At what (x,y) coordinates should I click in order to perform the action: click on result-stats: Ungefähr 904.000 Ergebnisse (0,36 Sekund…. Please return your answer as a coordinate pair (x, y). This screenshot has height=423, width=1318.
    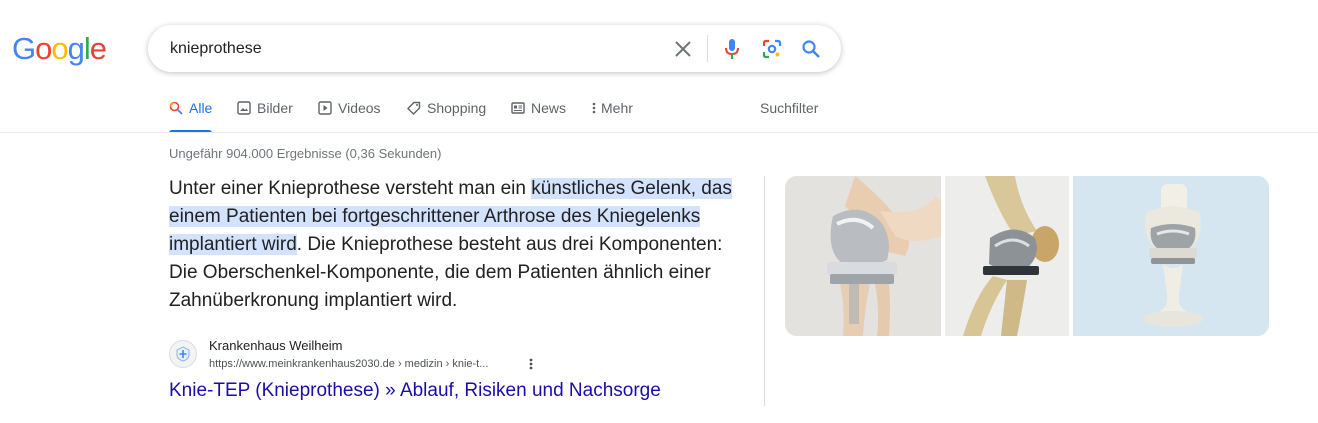
    Looking at the image, I should click on (305, 153).